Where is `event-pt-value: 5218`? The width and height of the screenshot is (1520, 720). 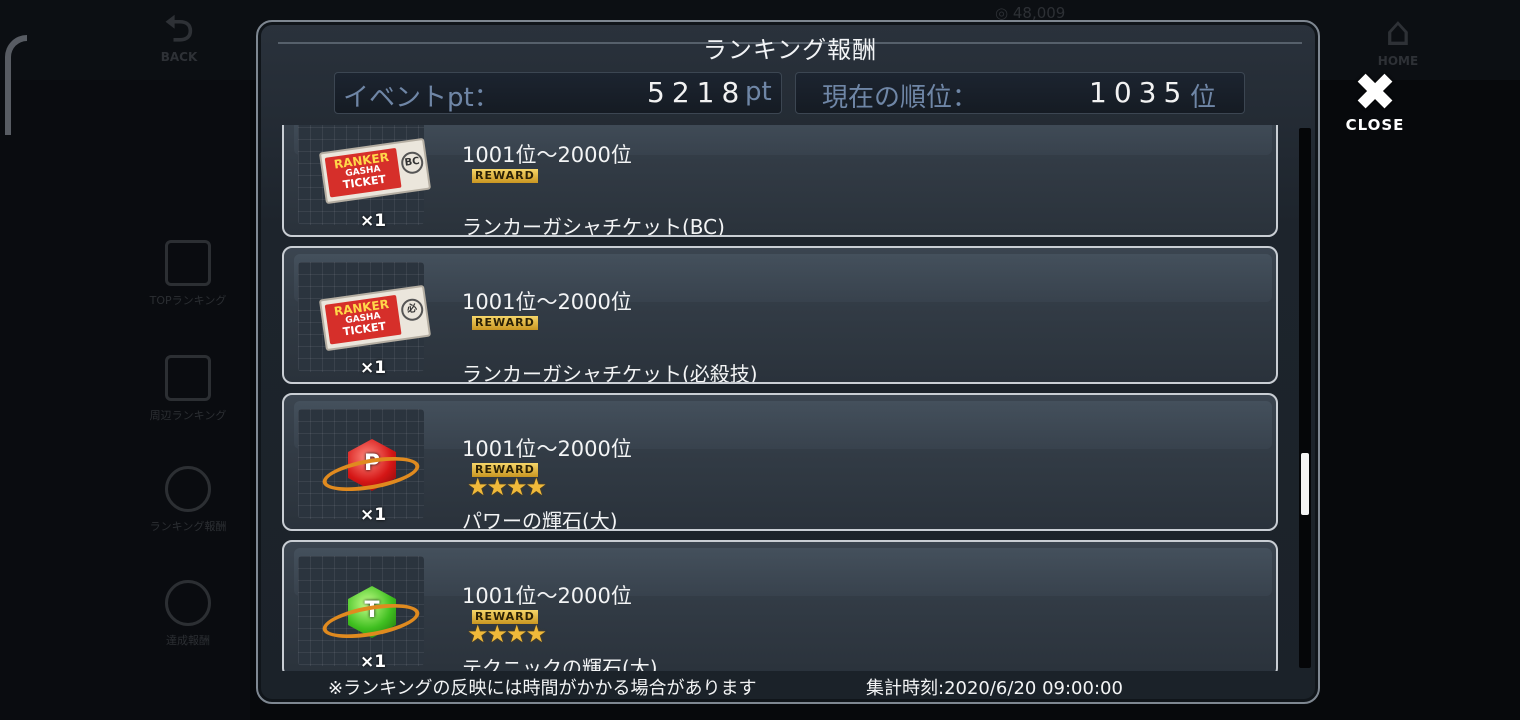 event-pt-value: 5218 is located at coordinates (697, 92).